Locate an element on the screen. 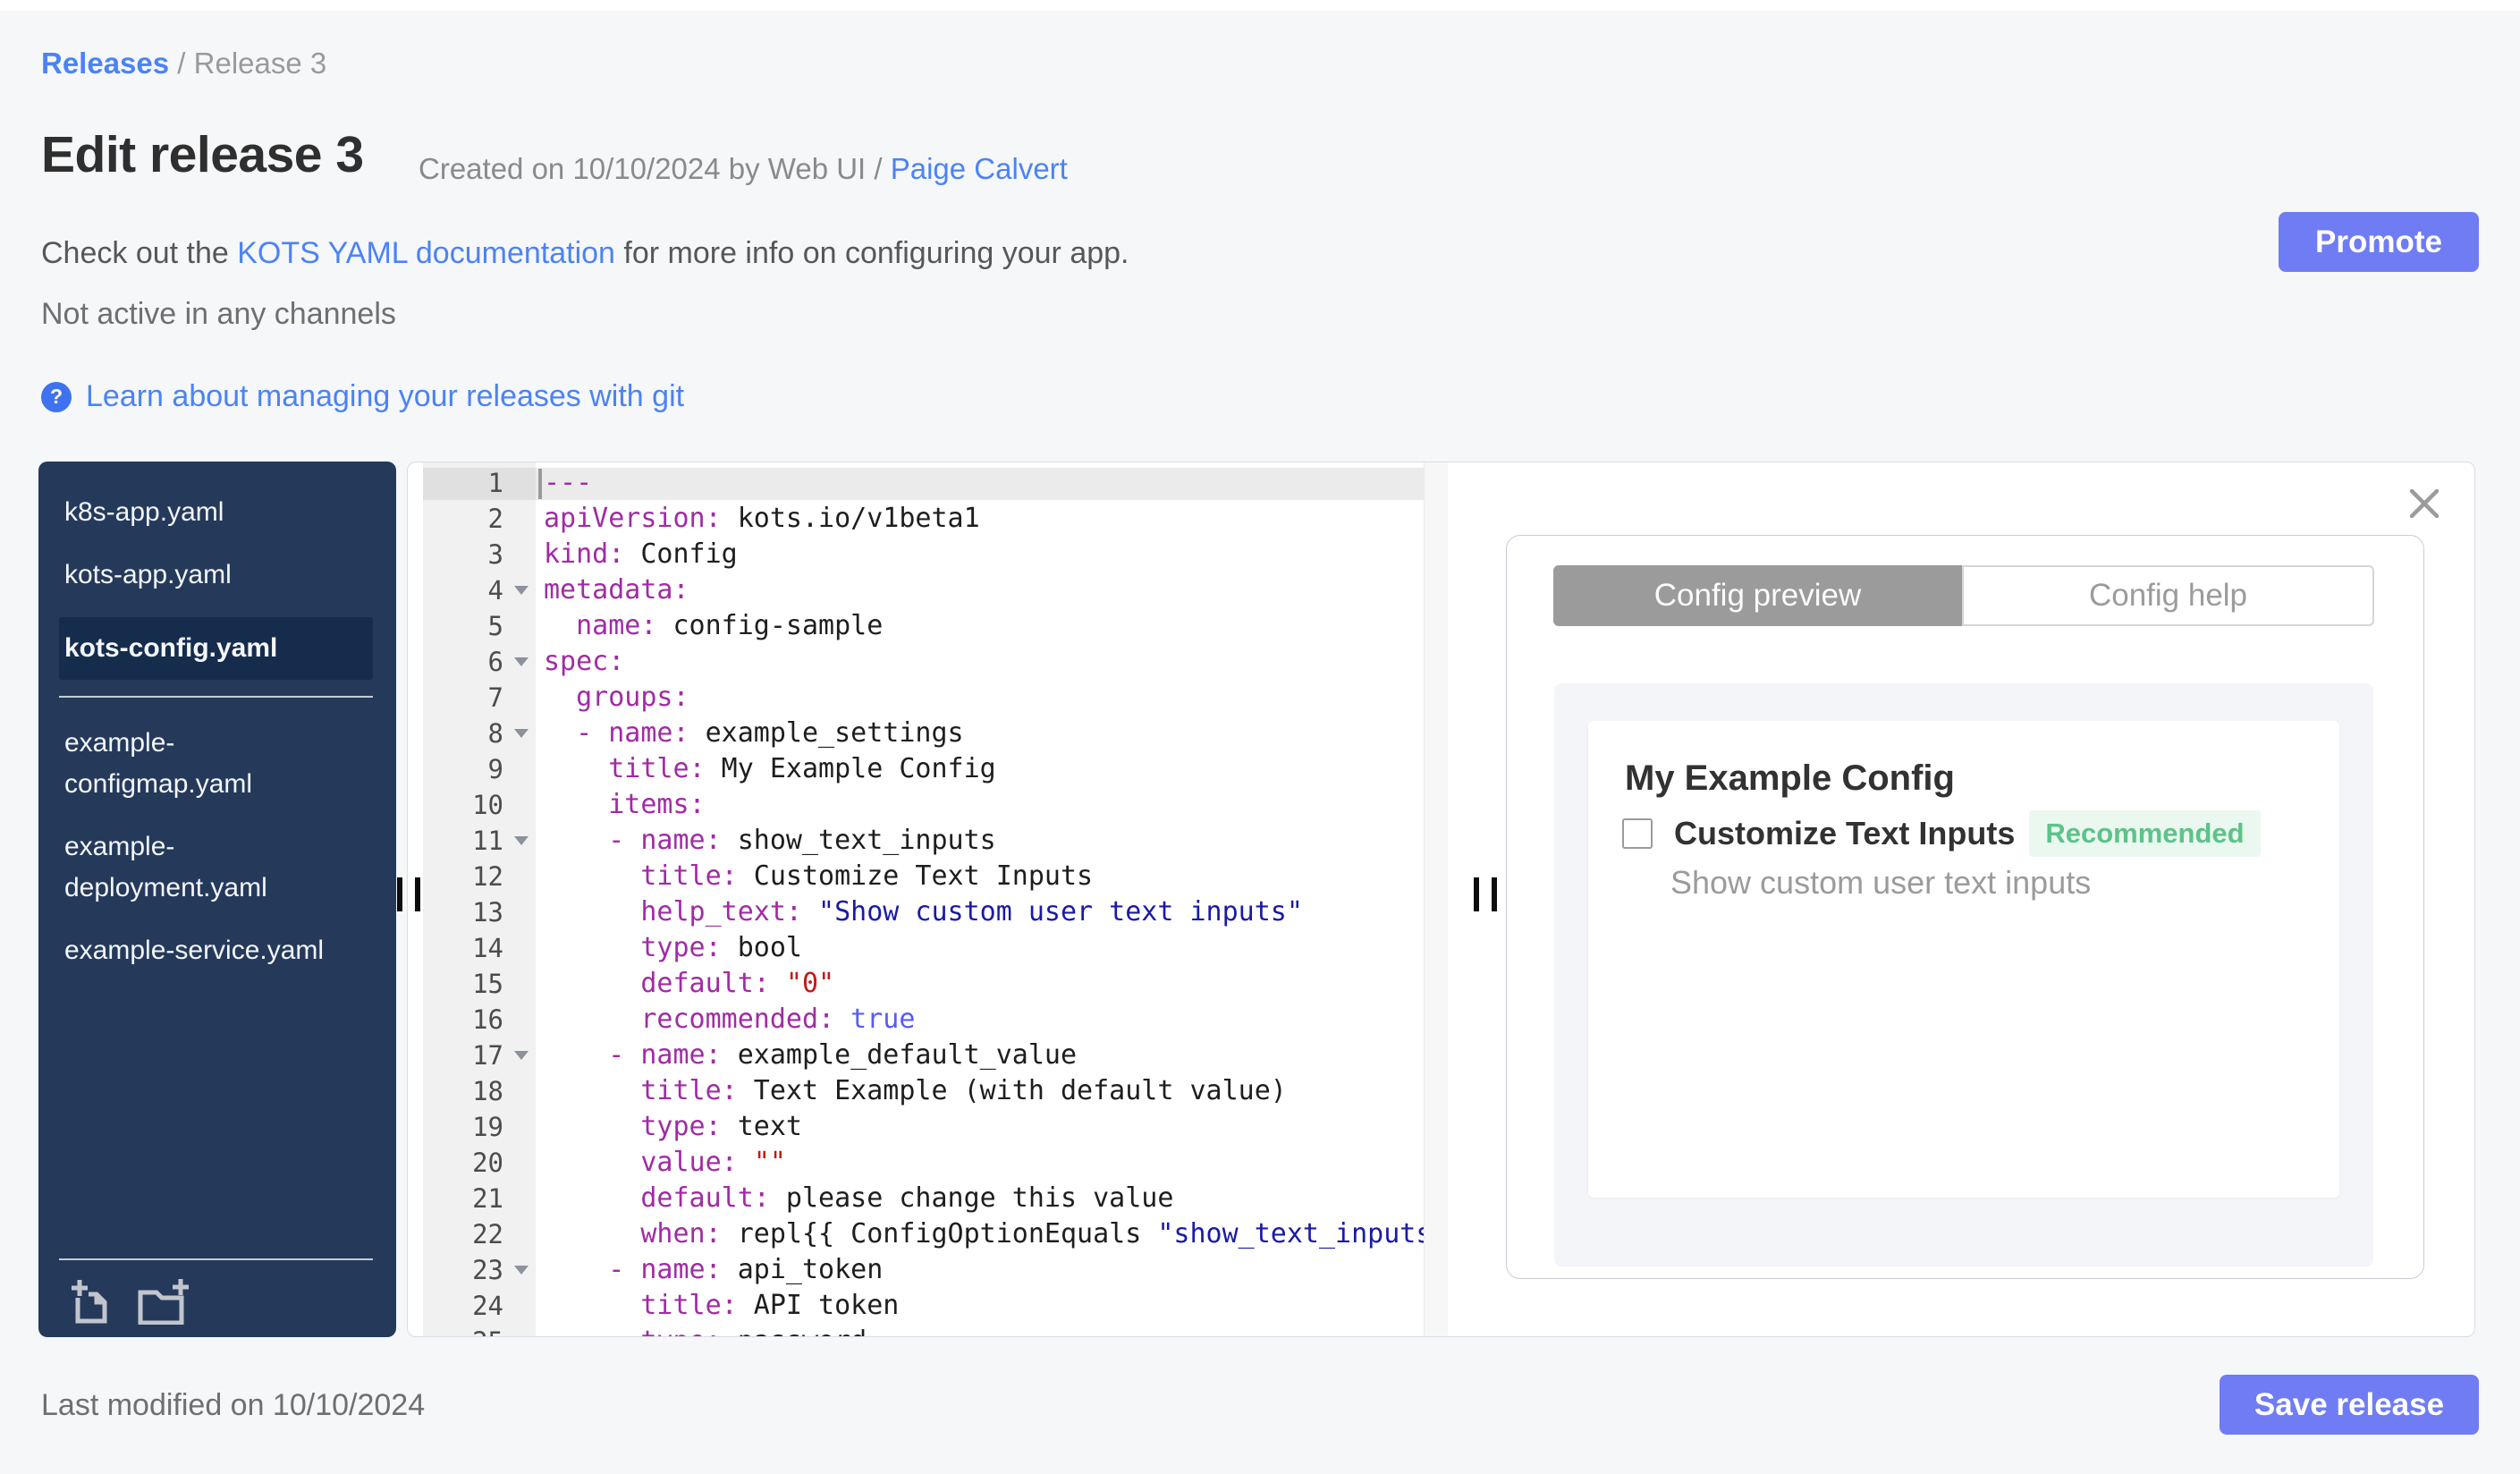  file-item-example-service.yaml: example-service.yaml is located at coordinates (217, 950).